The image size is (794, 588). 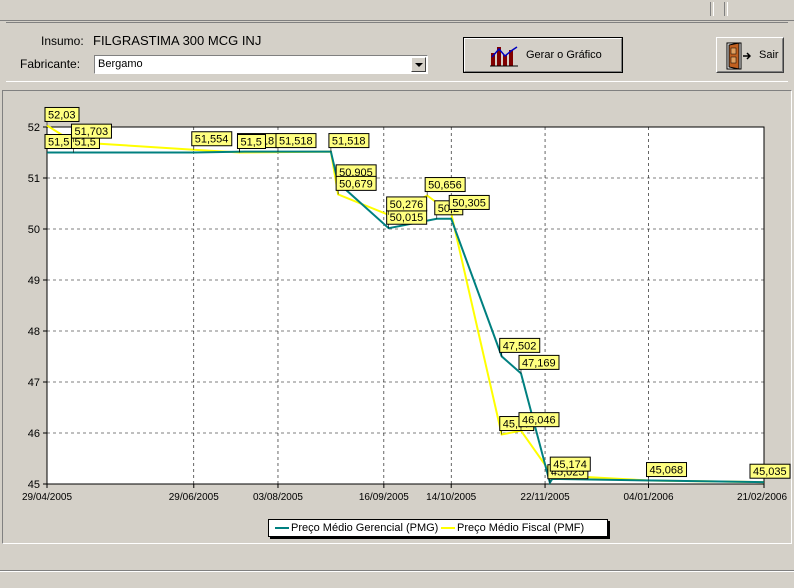 I want to click on y-tick-label: 50, so click(x=34, y=230).